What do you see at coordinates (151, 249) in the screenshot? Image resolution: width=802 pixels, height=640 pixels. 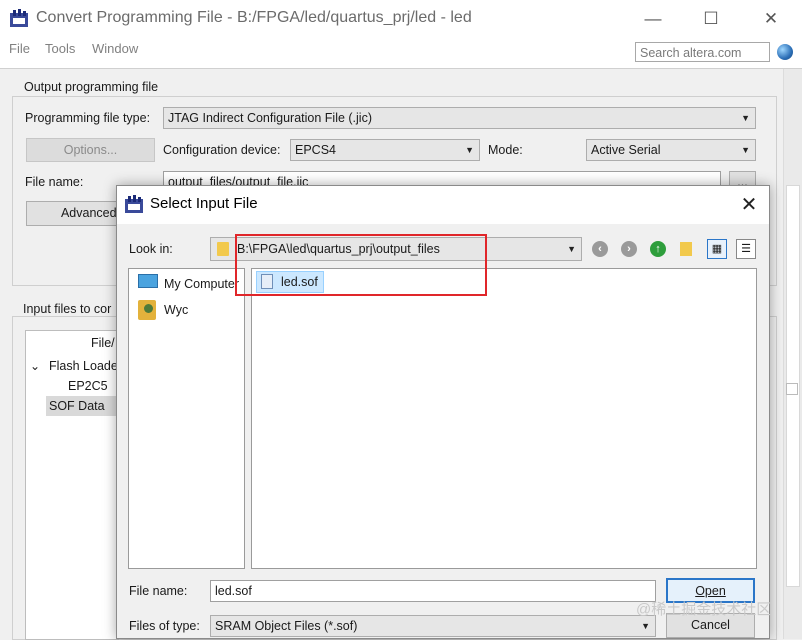 I see `look-in-label: Look in:` at bounding box center [151, 249].